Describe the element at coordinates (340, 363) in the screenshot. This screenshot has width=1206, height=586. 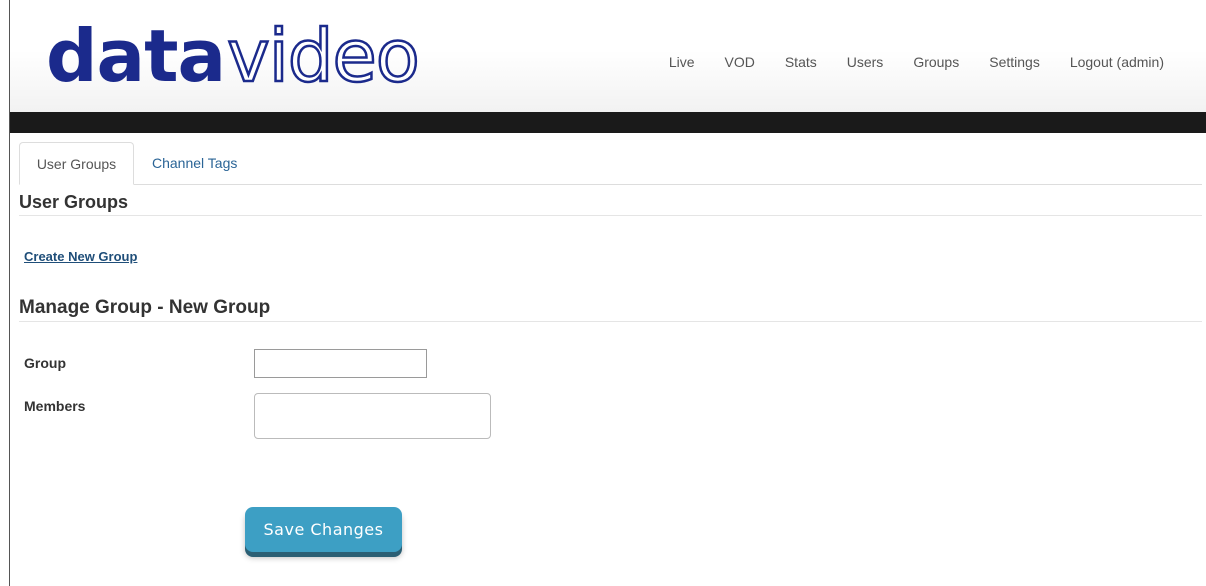
I see `group-input` at that location.